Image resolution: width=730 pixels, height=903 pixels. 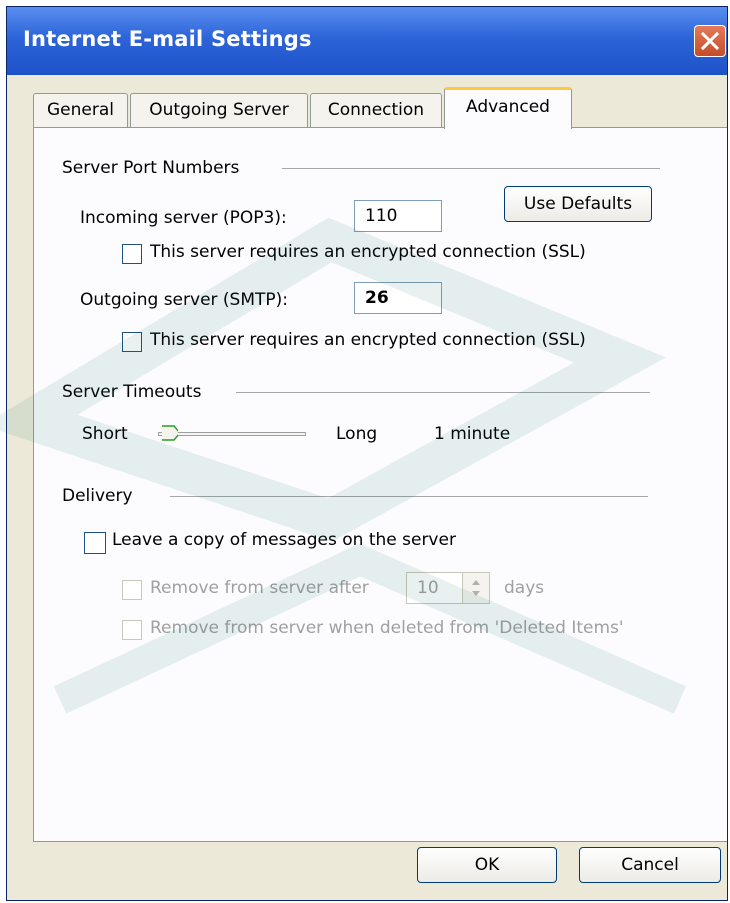 What do you see at coordinates (508, 108) in the screenshot?
I see `tab-advanced: Advanced` at bounding box center [508, 108].